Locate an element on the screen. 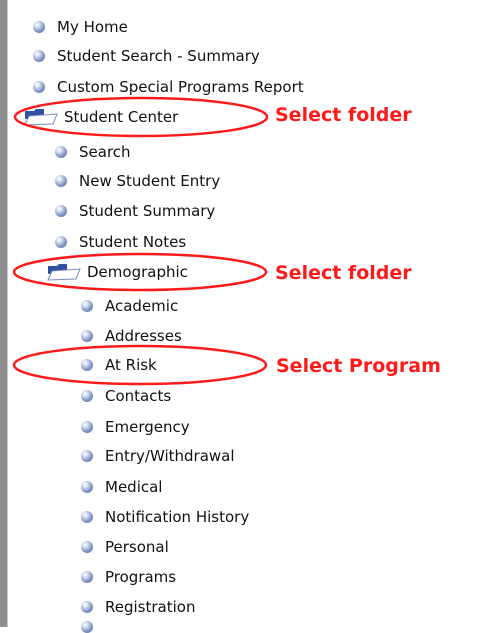 The width and height of the screenshot is (481, 633). annotation-select-program: Select Program is located at coordinates (358, 366).